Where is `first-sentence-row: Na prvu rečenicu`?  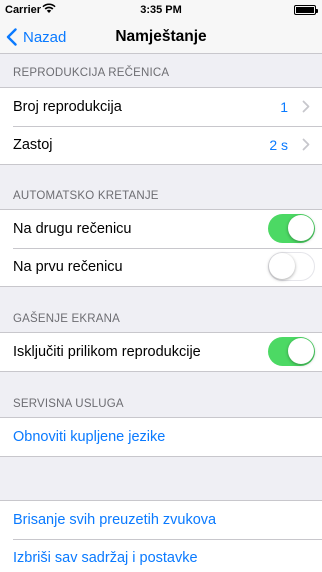
first-sentence-row: Na prvu rečenicu is located at coordinates (161, 267).